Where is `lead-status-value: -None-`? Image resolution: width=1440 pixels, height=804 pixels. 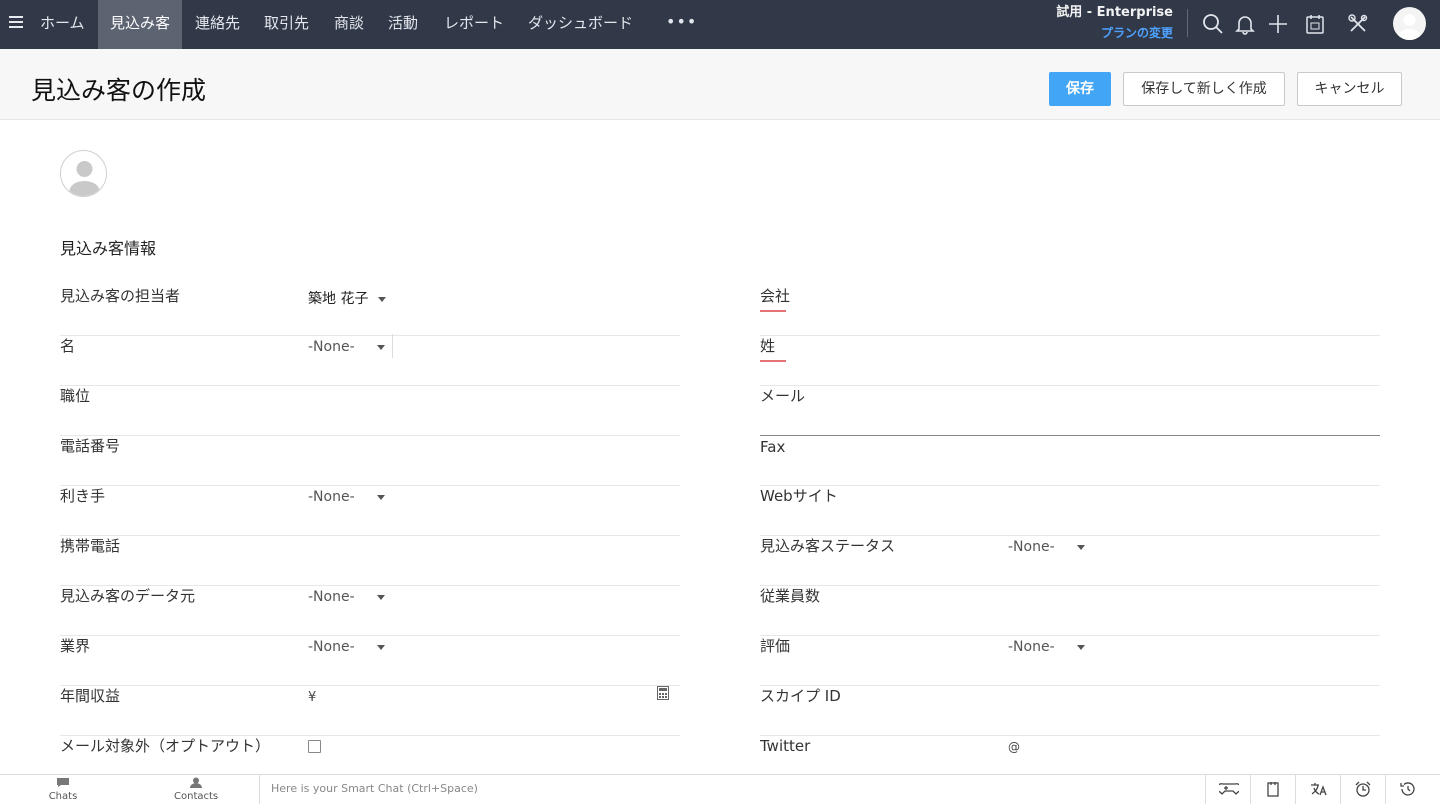
lead-status-value: -None- is located at coordinates (1031, 547).